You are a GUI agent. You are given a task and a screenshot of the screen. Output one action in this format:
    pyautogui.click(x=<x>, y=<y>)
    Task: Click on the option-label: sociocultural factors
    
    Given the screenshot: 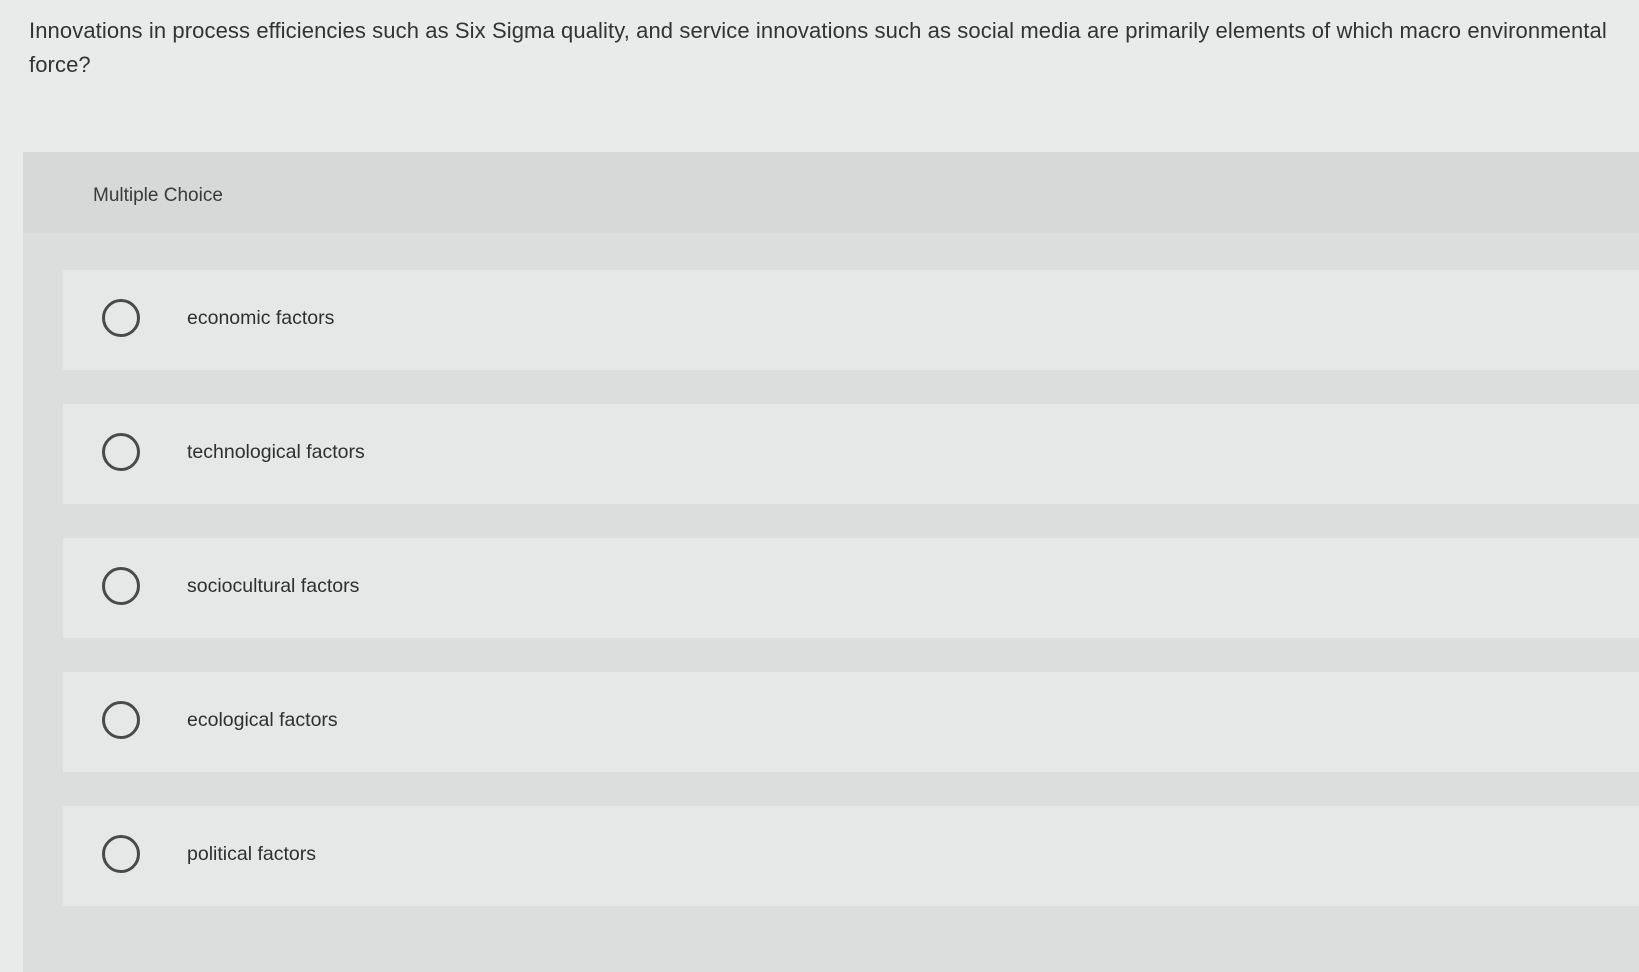 What is the action you would take?
    pyautogui.click(x=273, y=586)
    